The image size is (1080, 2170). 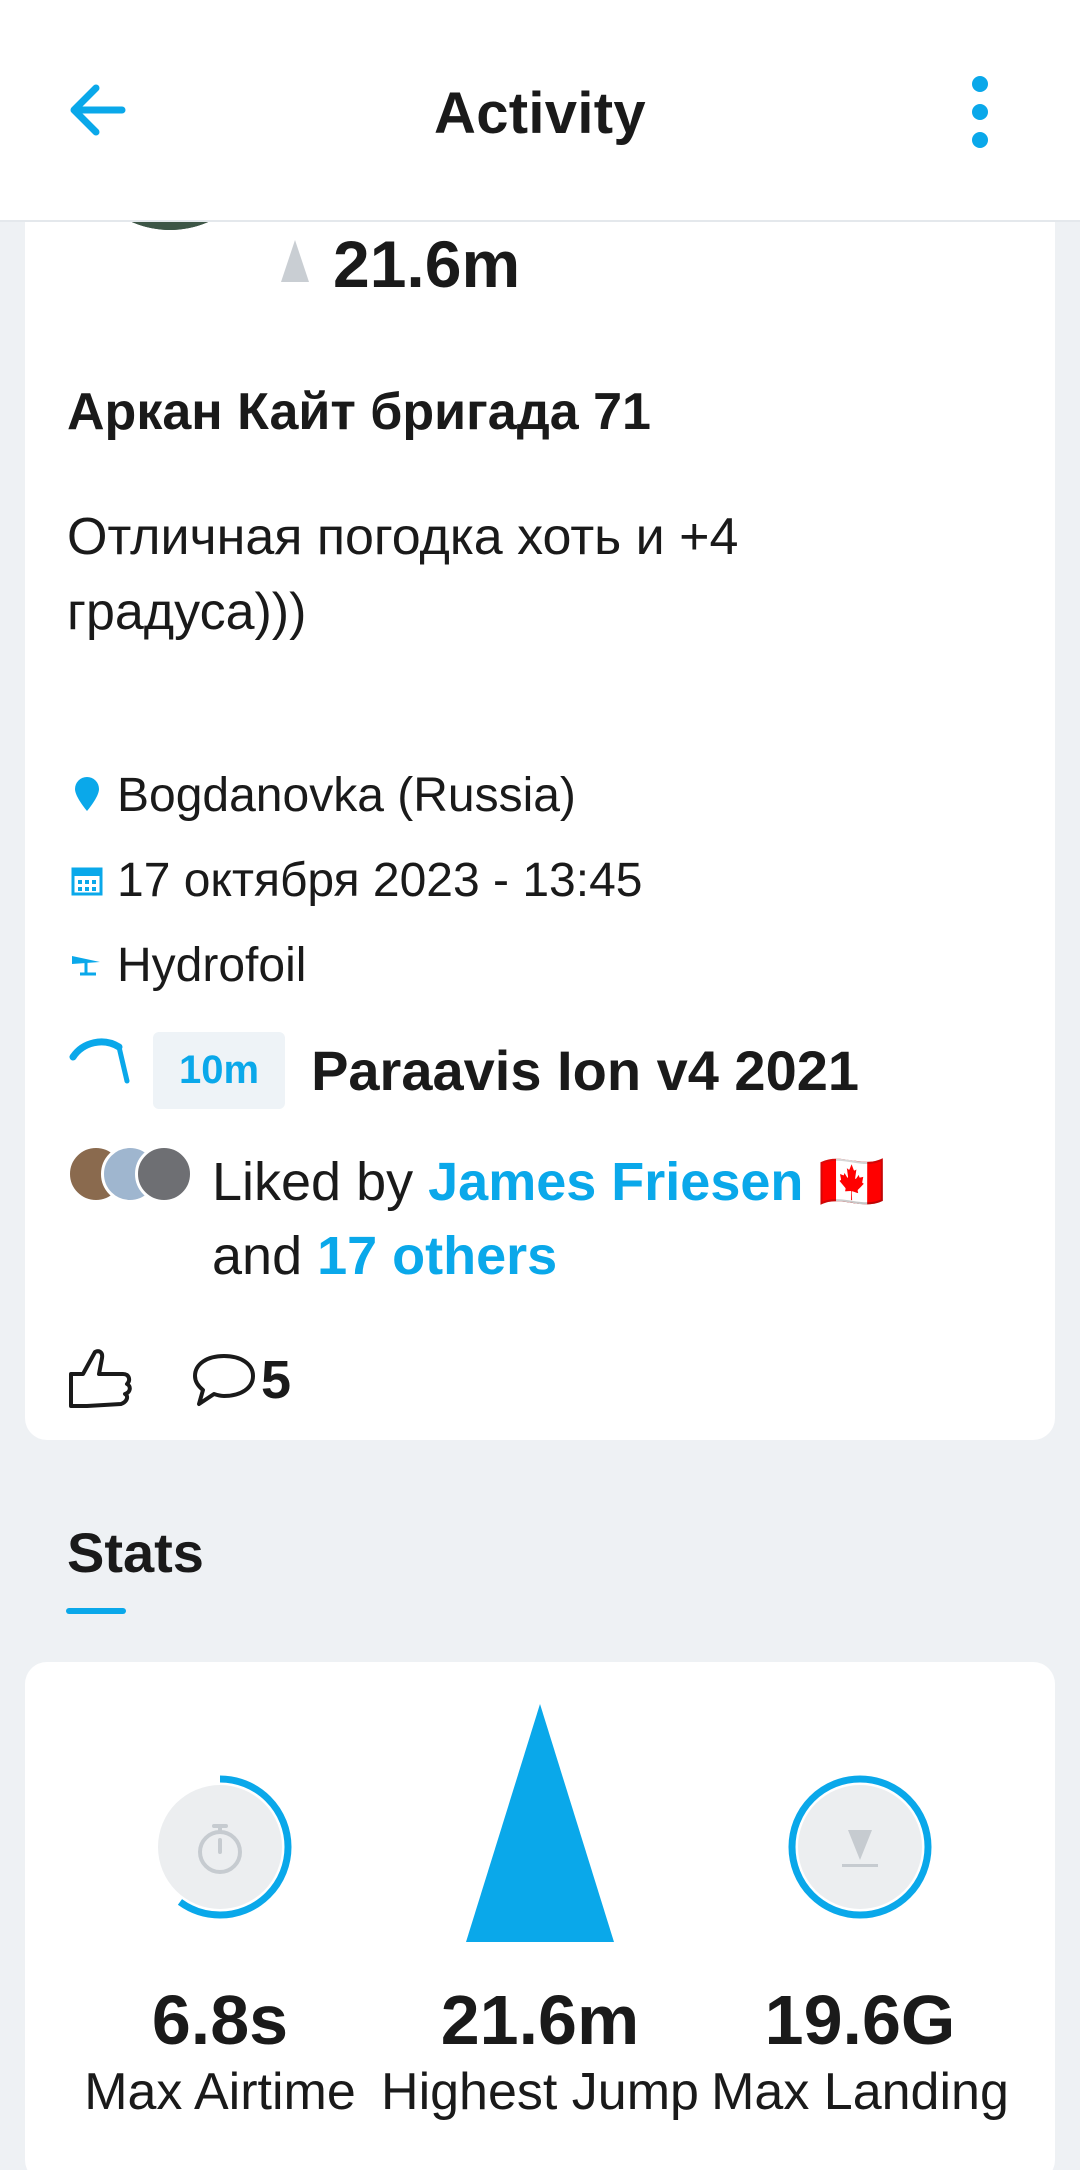 What do you see at coordinates (220, 1812) in the screenshot?
I see `airtime-visual` at bounding box center [220, 1812].